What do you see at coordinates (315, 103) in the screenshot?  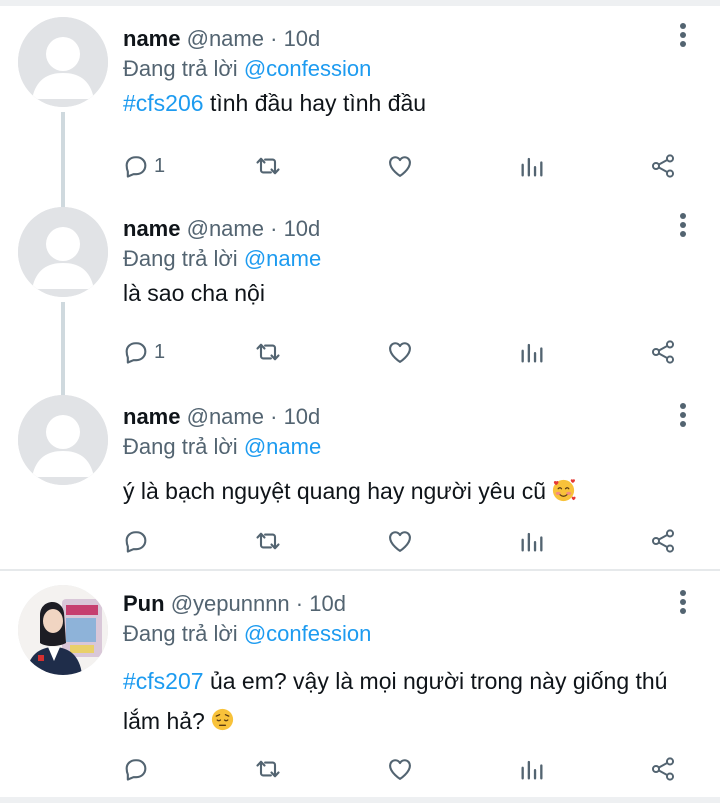 I see `tweet-text-content: tình đầu hay tình đầu` at bounding box center [315, 103].